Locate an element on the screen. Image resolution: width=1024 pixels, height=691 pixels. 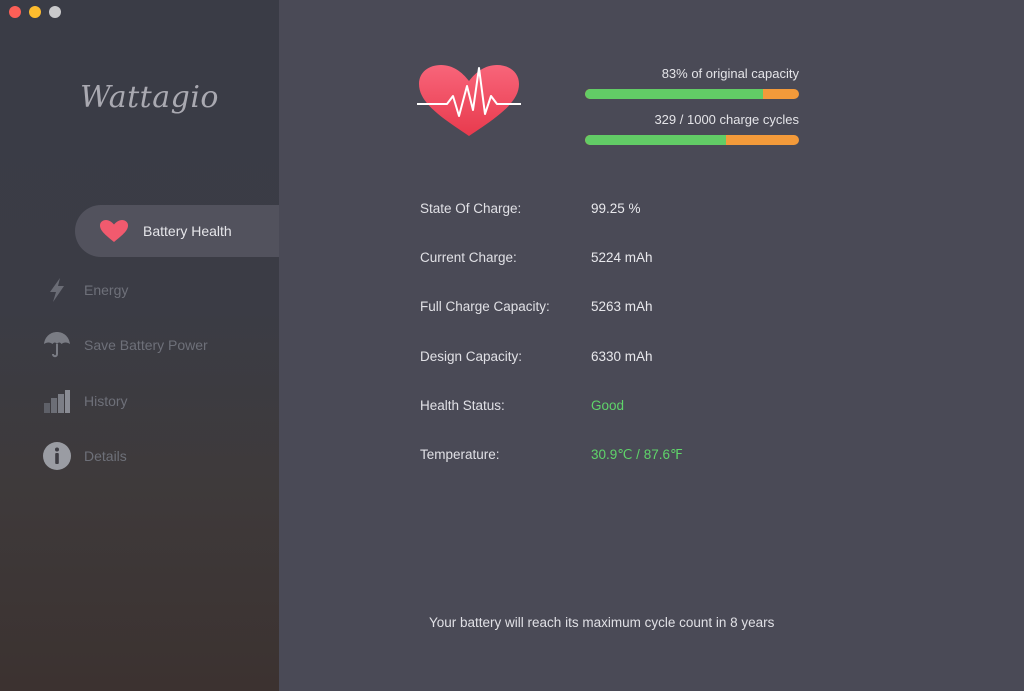
capacity-meter: 83% of original capacity is located at coordinates (692, 82).